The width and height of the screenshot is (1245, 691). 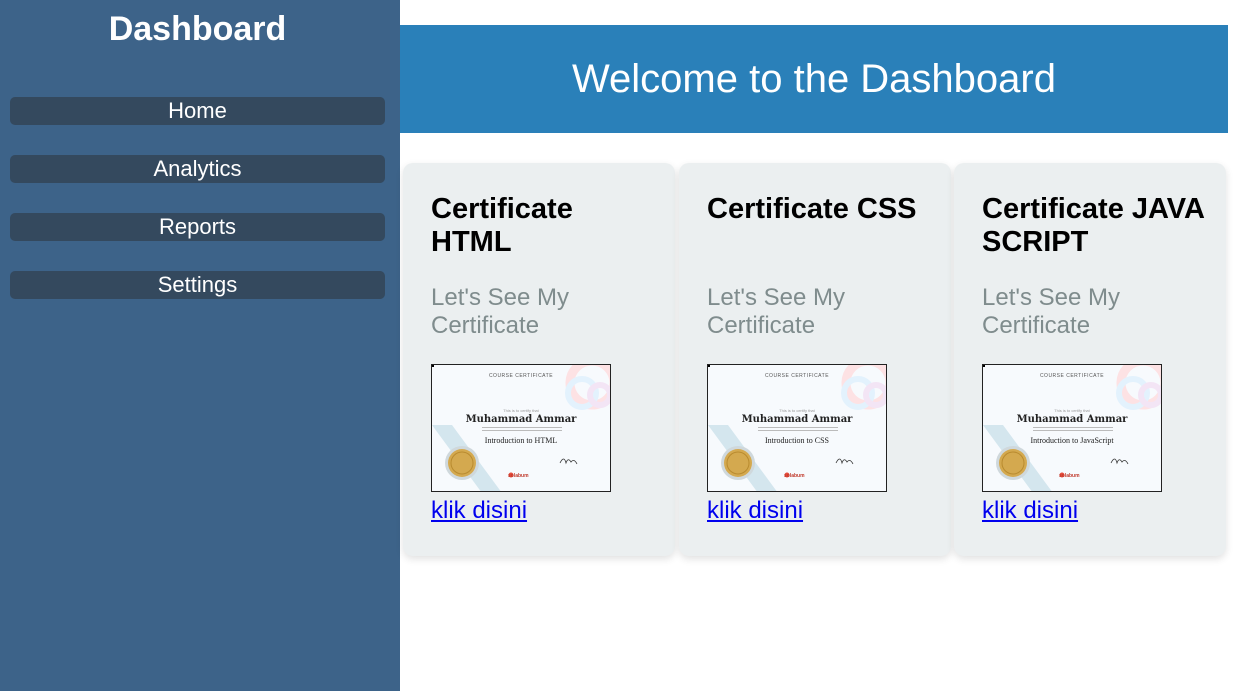 What do you see at coordinates (796, 440) in the screenshot?
I see `certificate-course: Introduction to CSS` at bounding box center [796, 440].